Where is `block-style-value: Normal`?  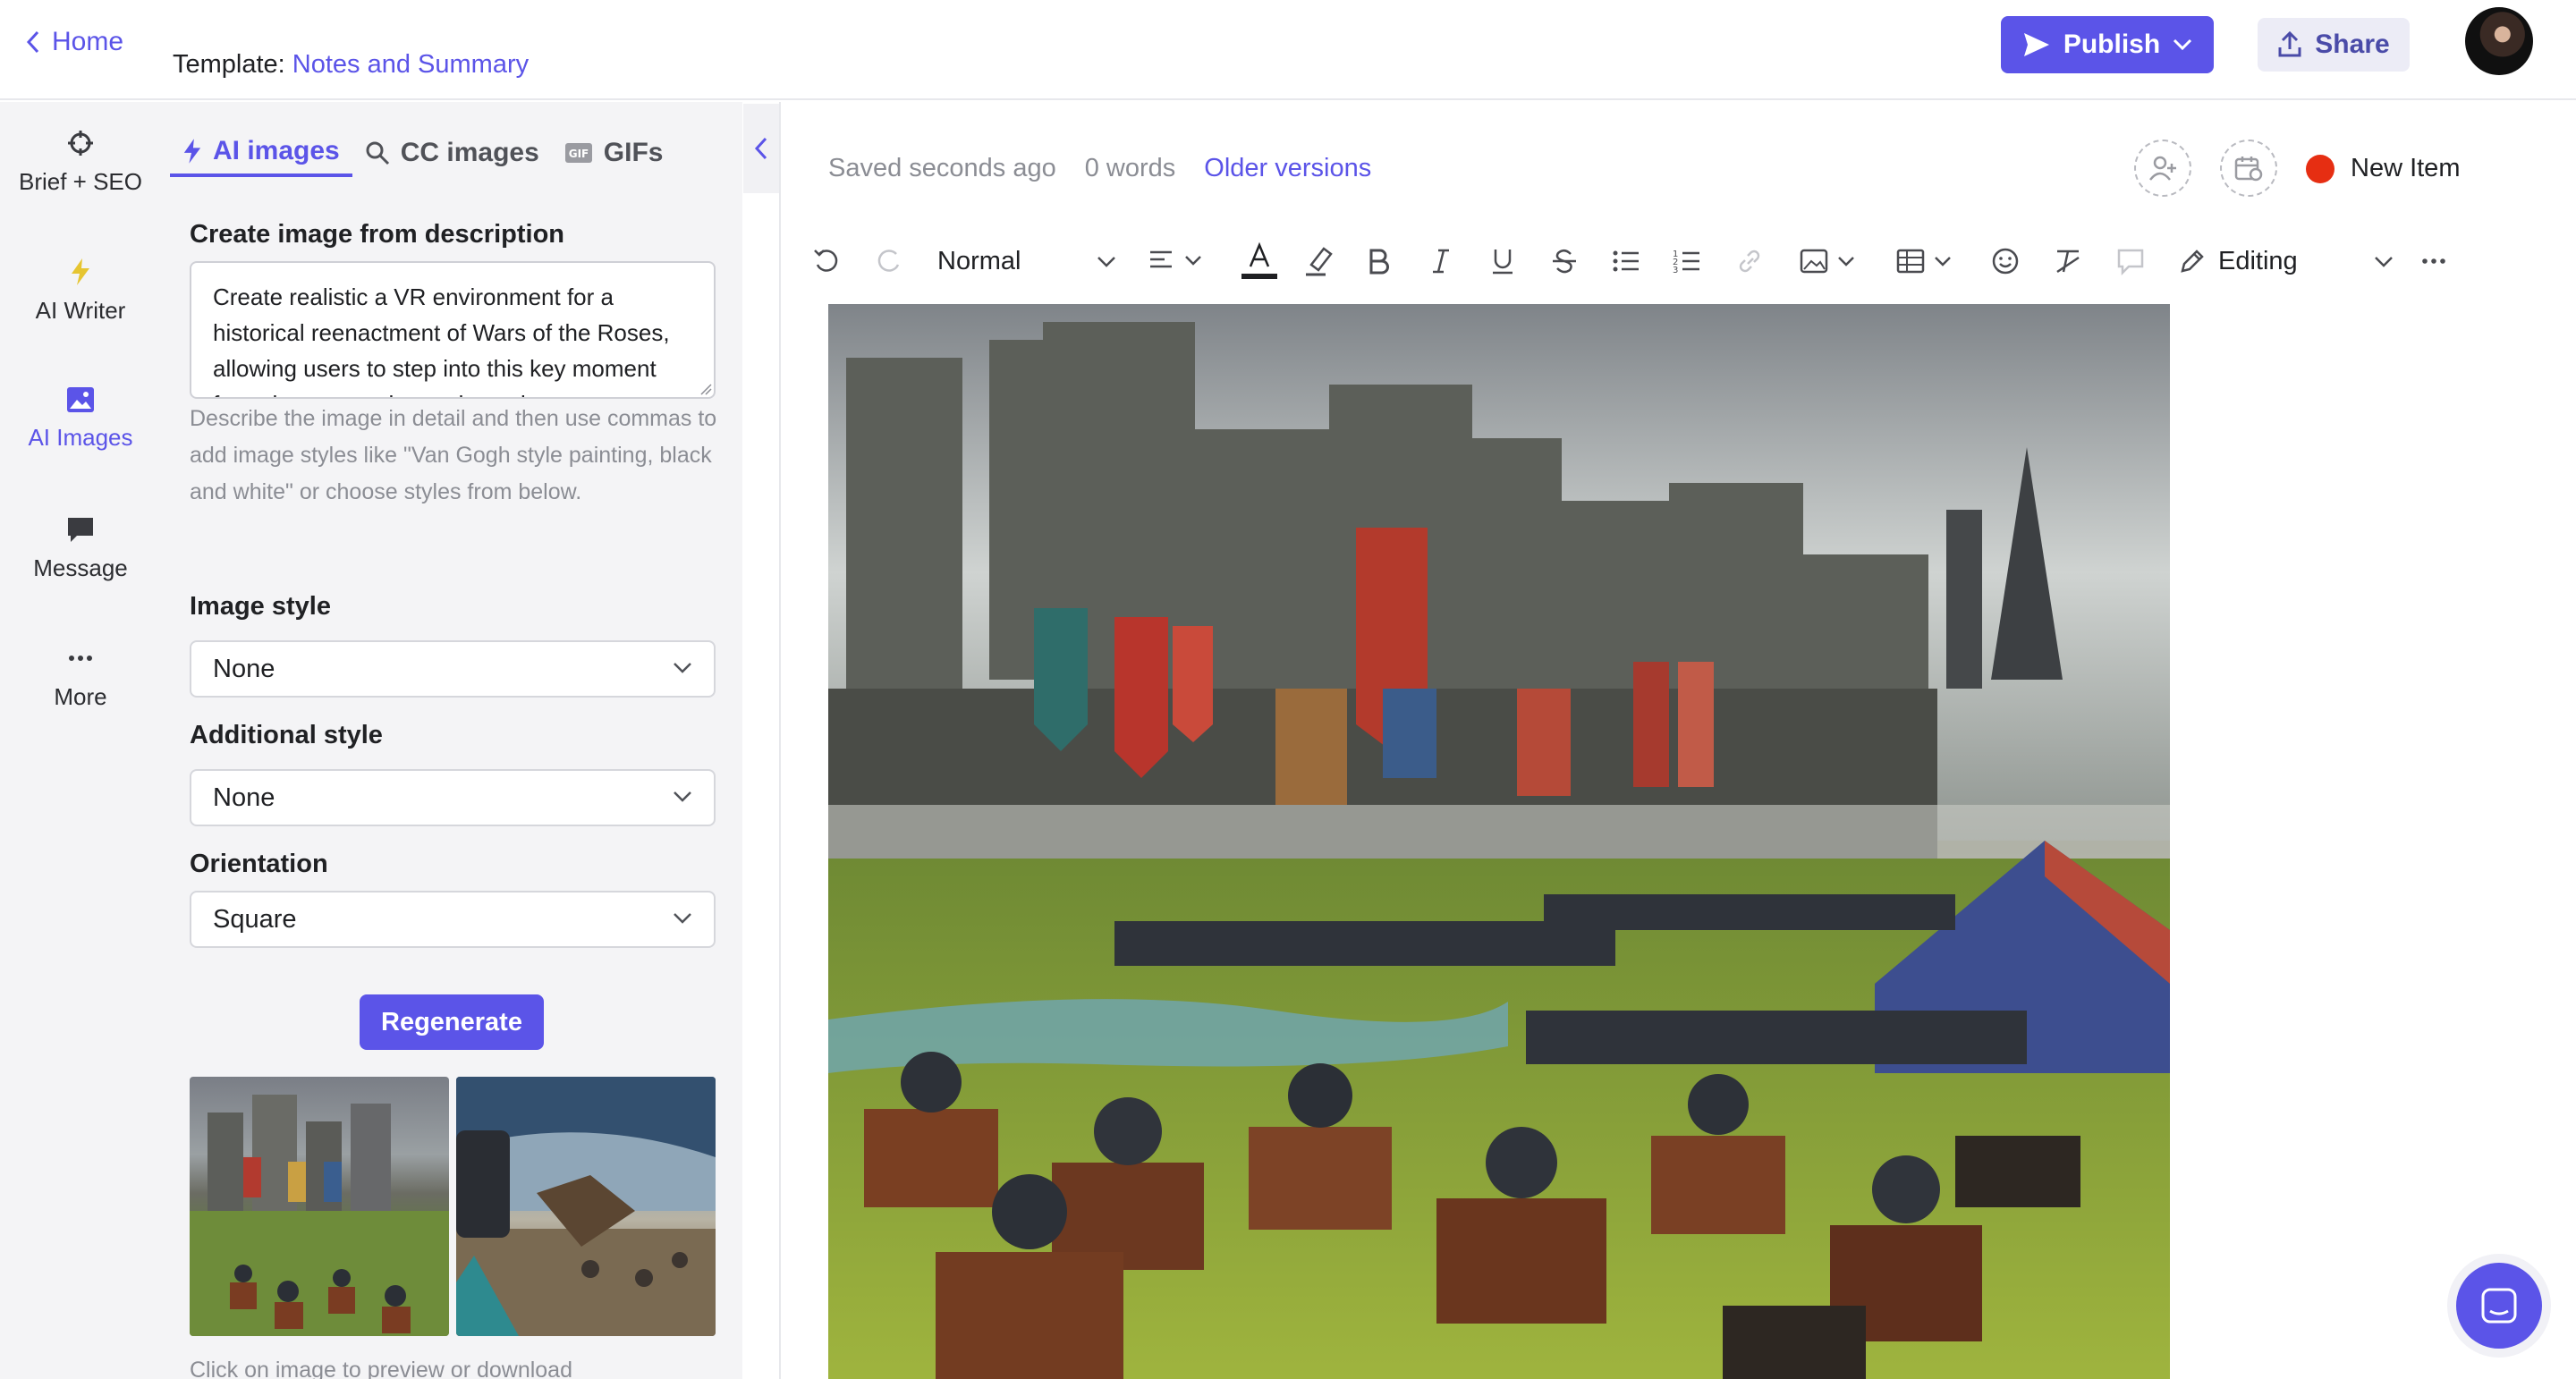 block-style-value: Normal is located at coordinates (979, 260).